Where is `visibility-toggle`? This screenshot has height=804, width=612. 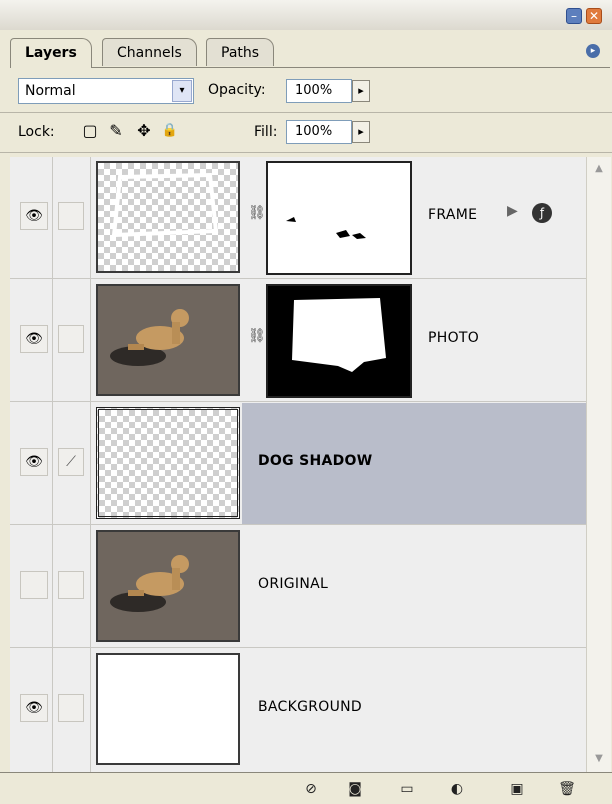 visibility-toggle is located at coordinates (34, 585).